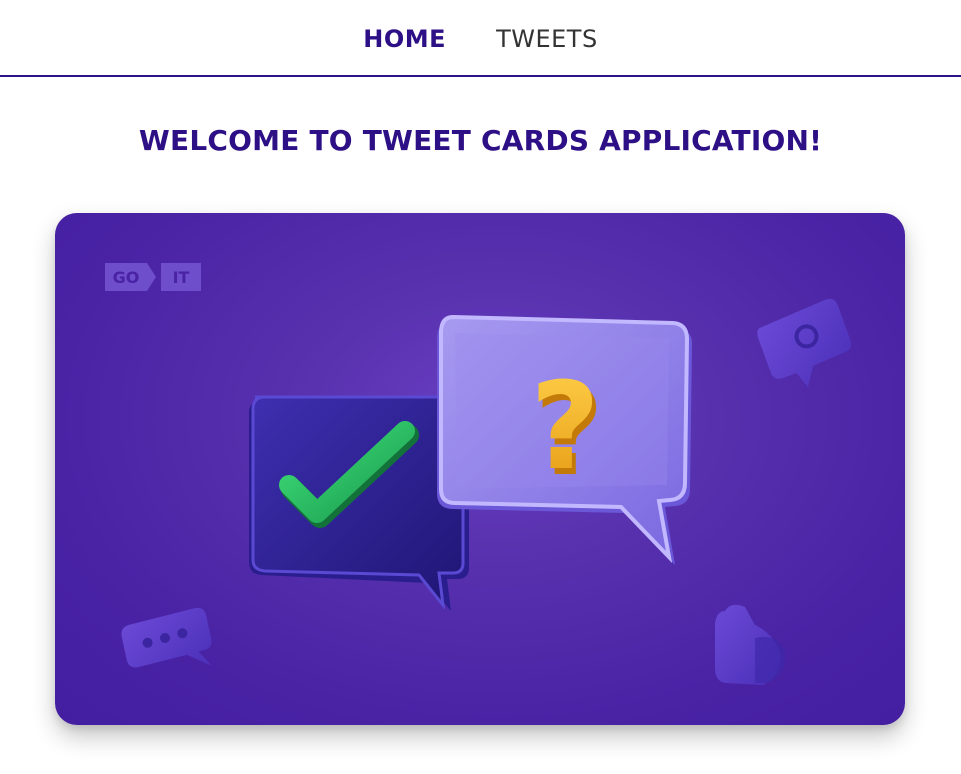  I want to click on checkmark-bubble-icon, so click(359, 503).